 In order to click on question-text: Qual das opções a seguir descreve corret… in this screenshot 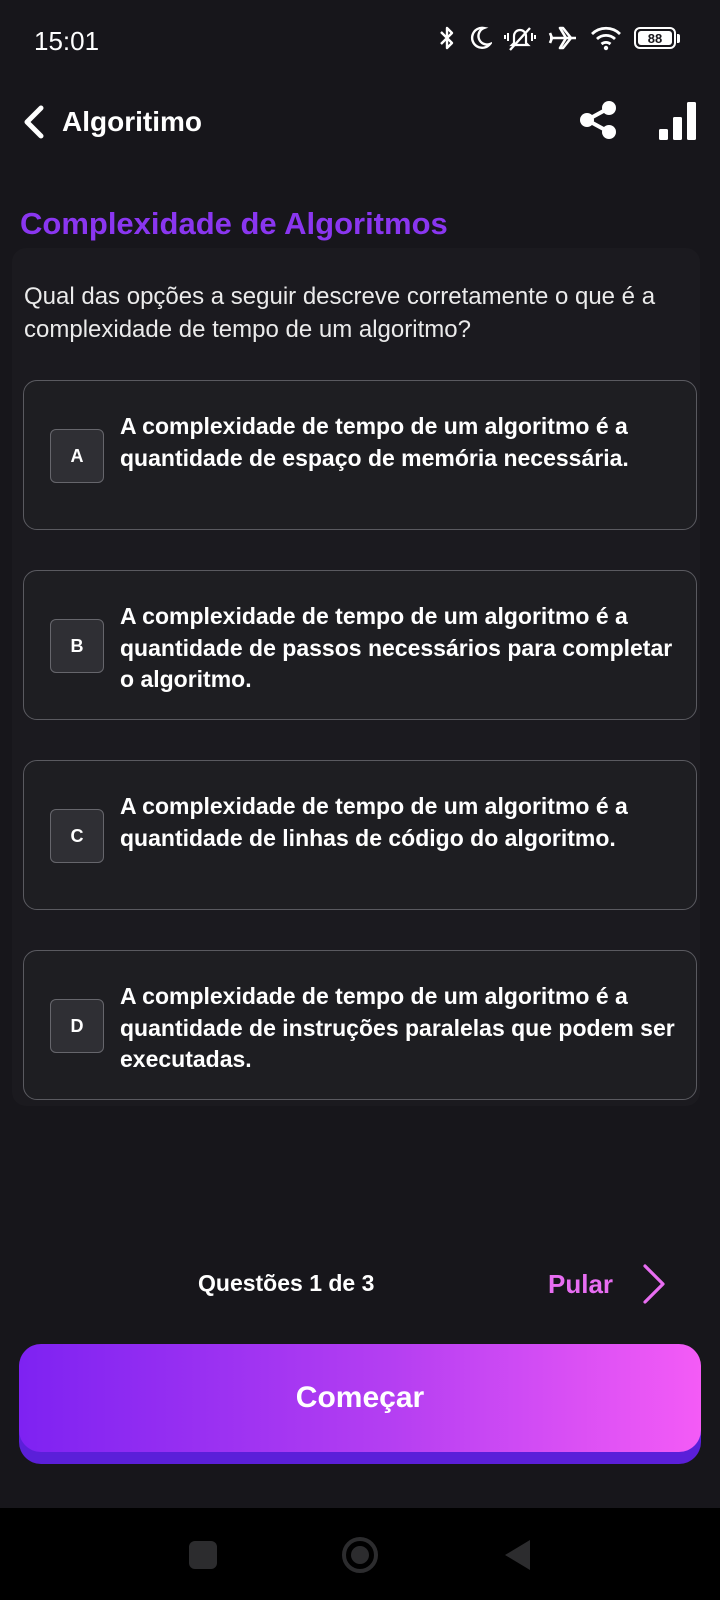, I will do `click(340, 313)`.